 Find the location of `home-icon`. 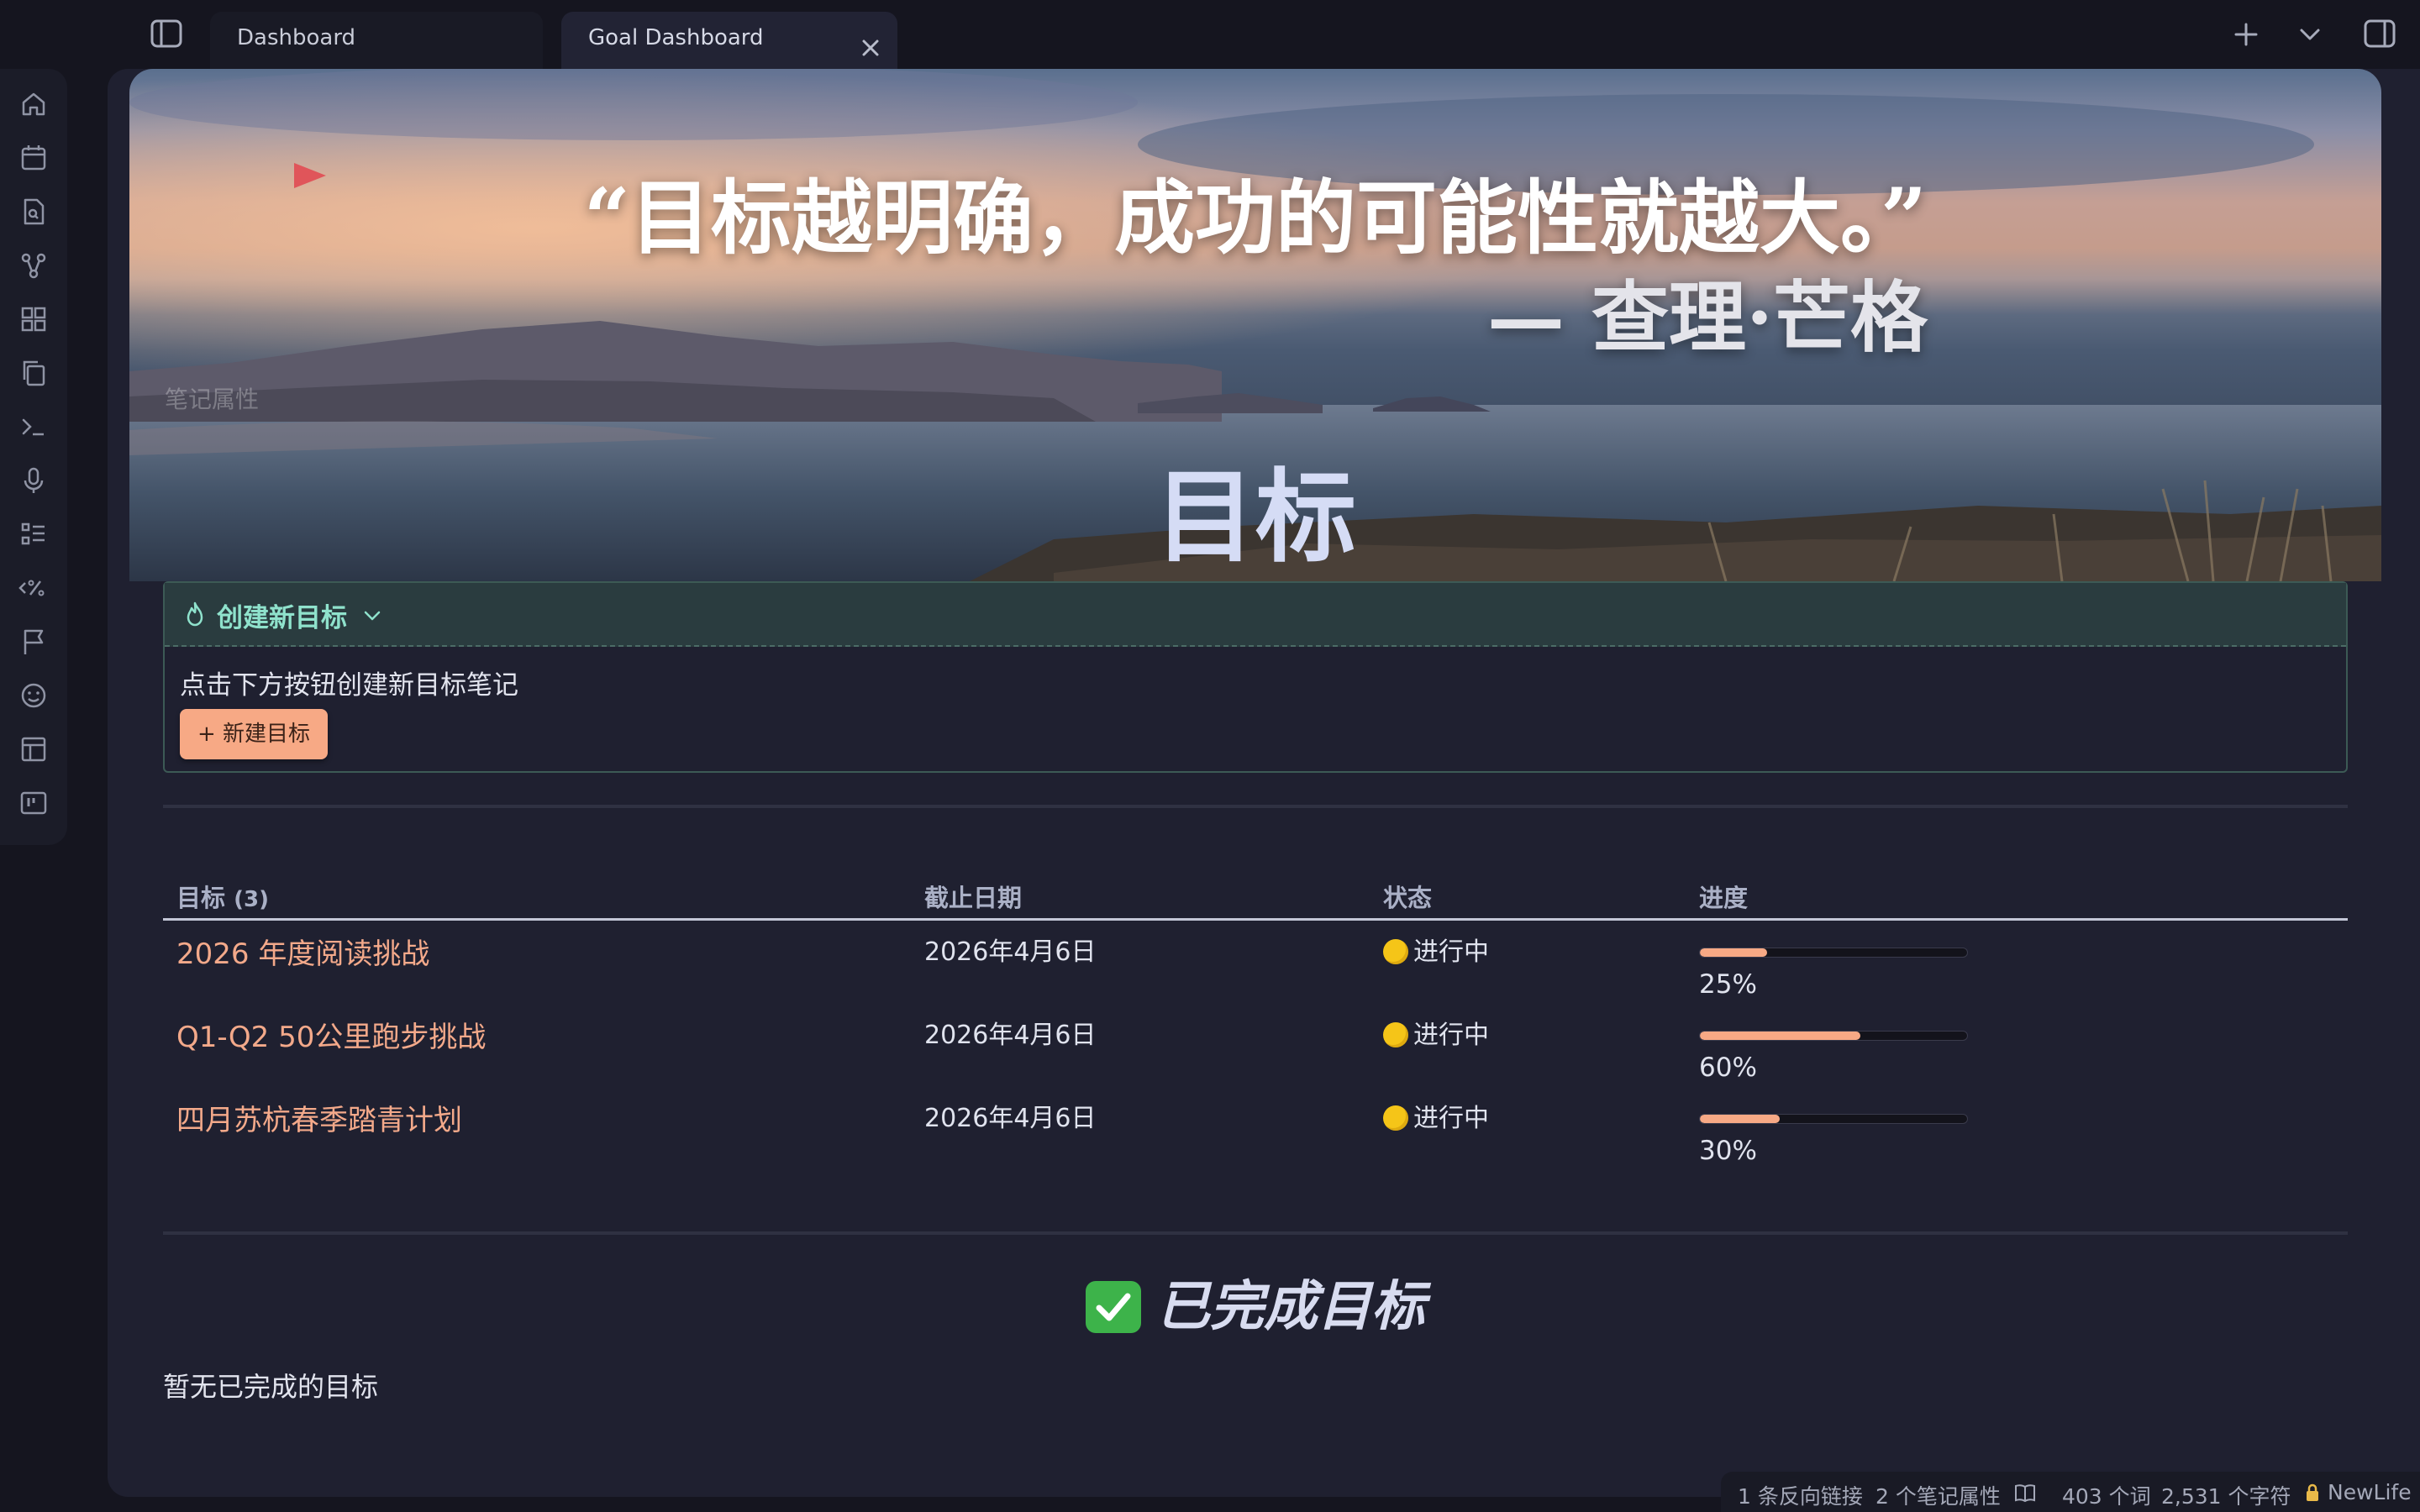

home-icon is located at coordinates (34, 104).